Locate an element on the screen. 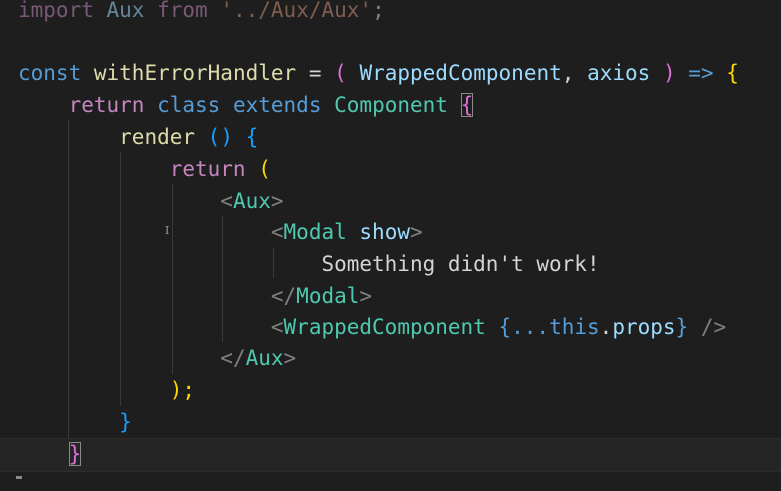 The image size is (781, 491). extends-keyword: extends is located at coordinates (277, 105).